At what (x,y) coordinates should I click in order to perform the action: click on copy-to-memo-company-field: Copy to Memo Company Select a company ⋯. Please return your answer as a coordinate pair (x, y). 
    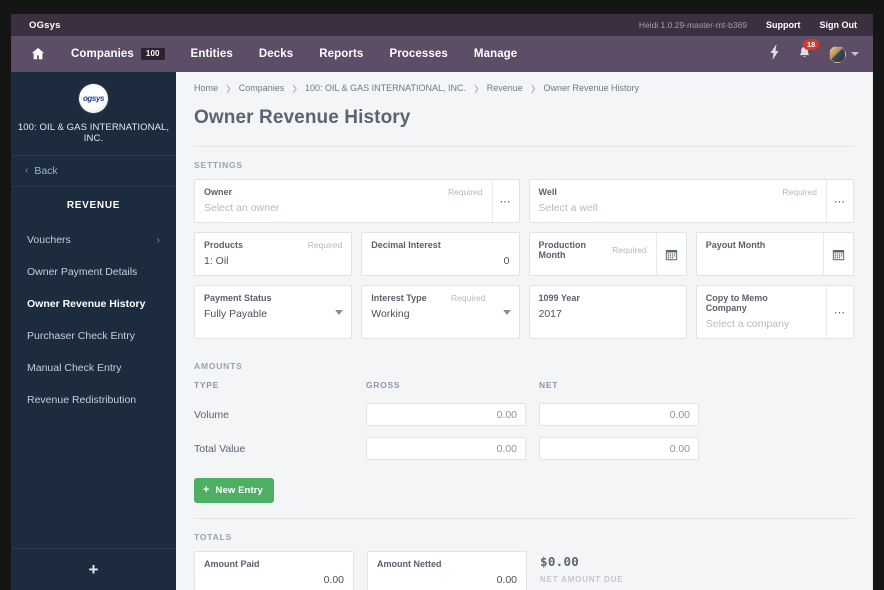
    Looking at the image, I should click on (774, 312).